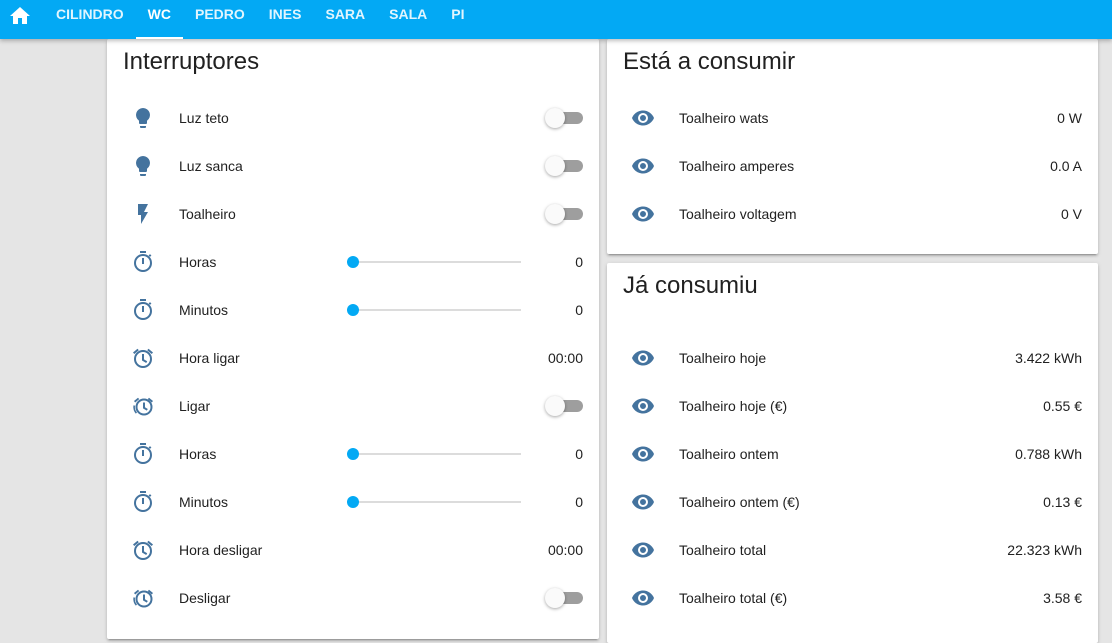 The width and height of the screenshot is (1112, 643). What do you see at coordinates (20, 16) in the screenshot?
I see `home-icon` at bounding box center [20, 16].